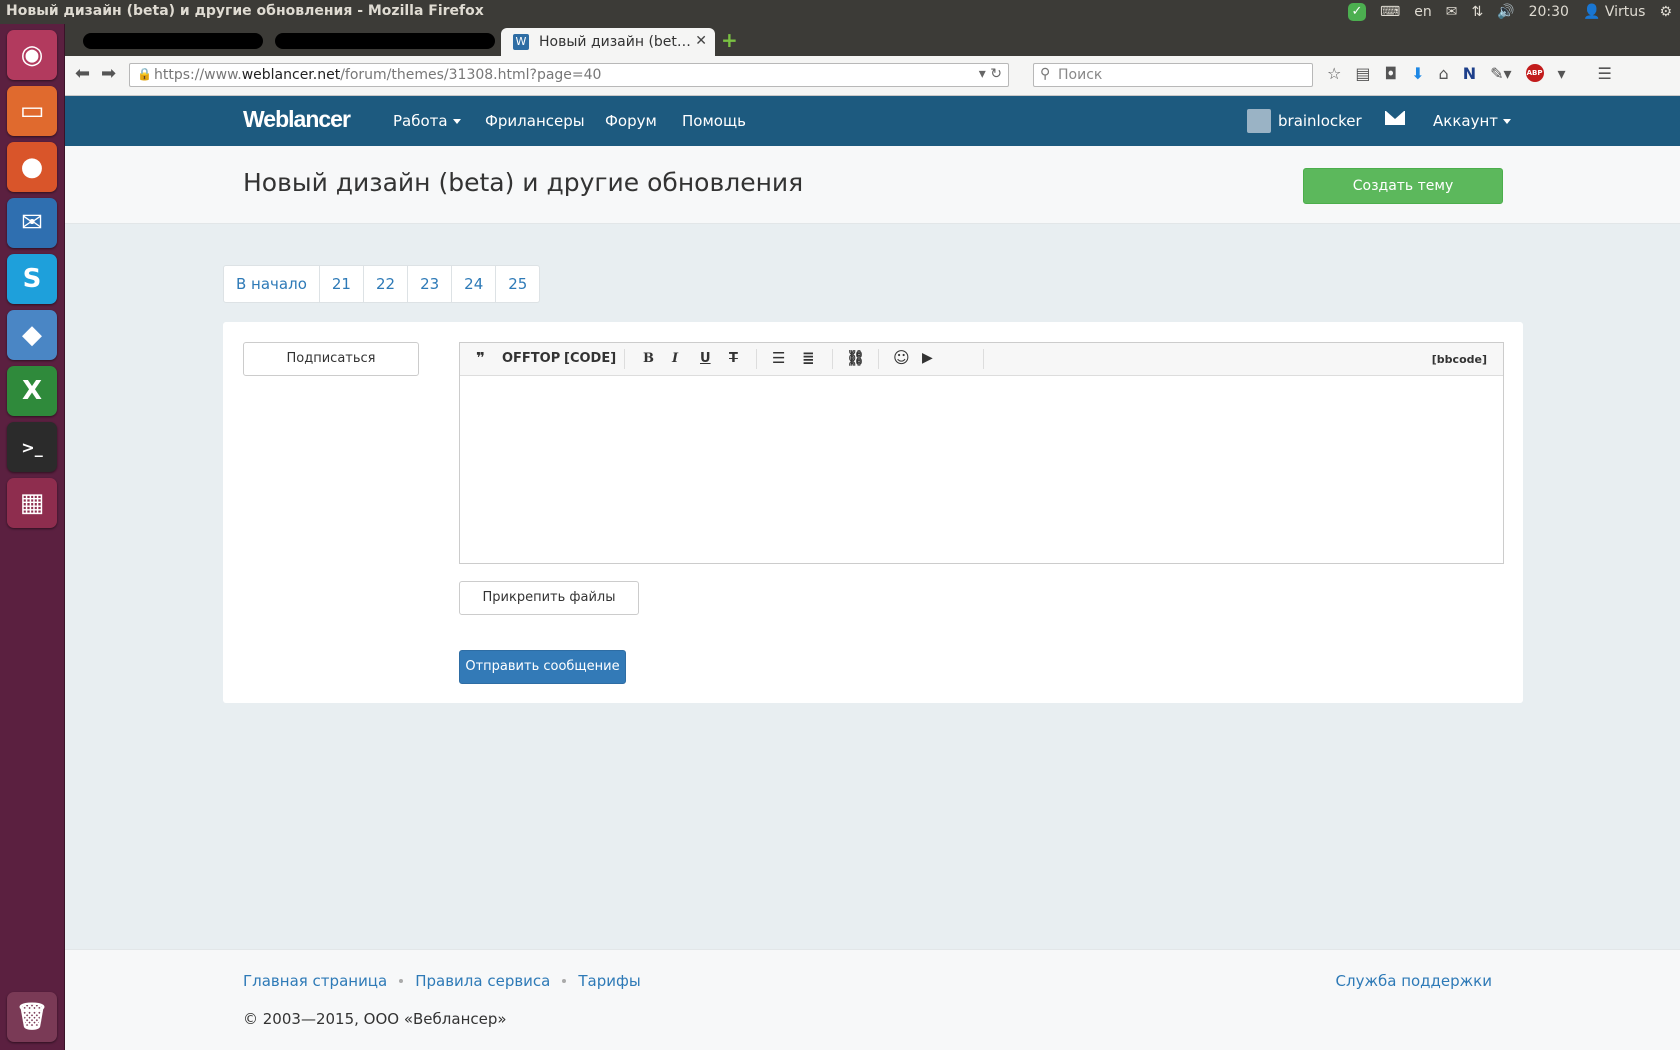 Image resolution: width=1680 pixels, height=1050 pixels. What do you see at coordinates (1334, 73) in the screenshot?
I see `bookmark-star-icon: ☆` at bounding box center [1334, 73].